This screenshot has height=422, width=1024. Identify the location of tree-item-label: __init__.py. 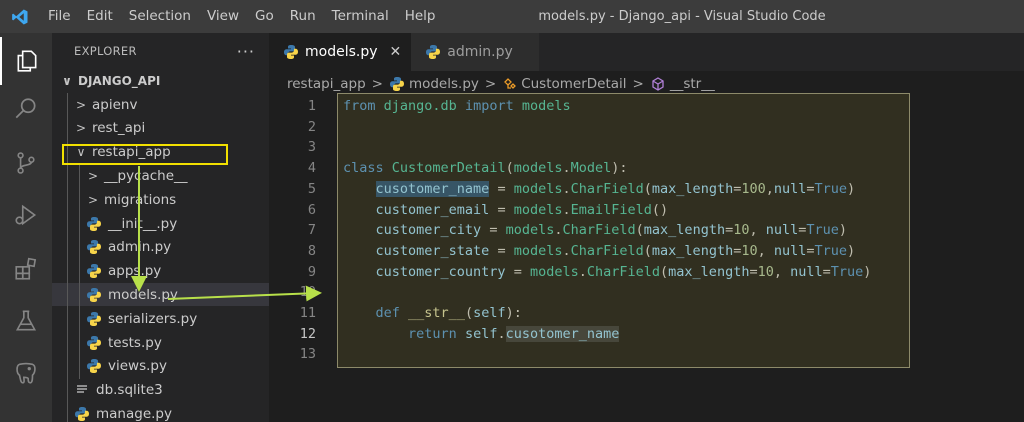
(143, 223).